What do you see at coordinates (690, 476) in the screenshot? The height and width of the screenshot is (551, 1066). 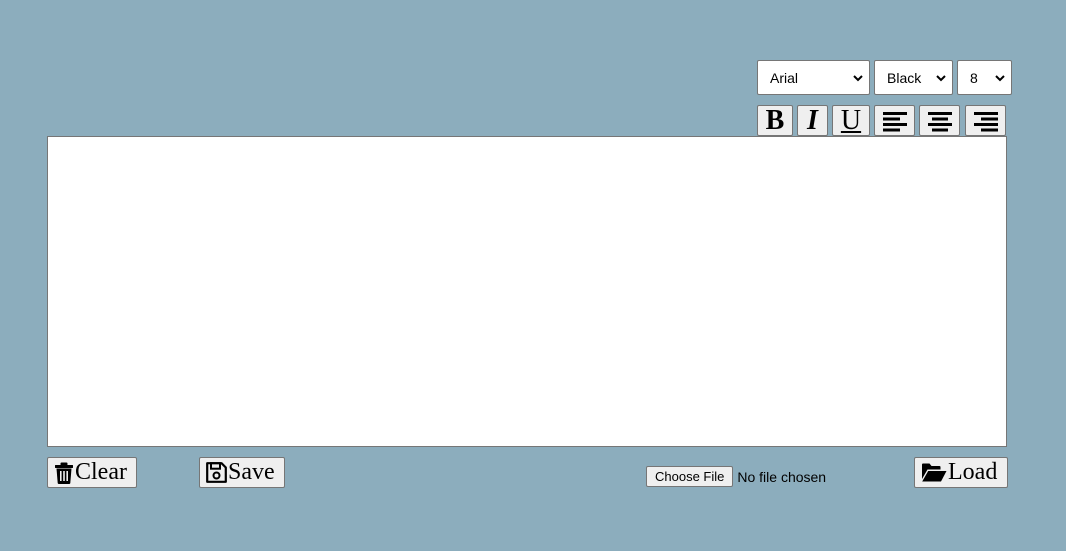 I see `choose-file-button: Choose File` at bounding box center [690, 476].